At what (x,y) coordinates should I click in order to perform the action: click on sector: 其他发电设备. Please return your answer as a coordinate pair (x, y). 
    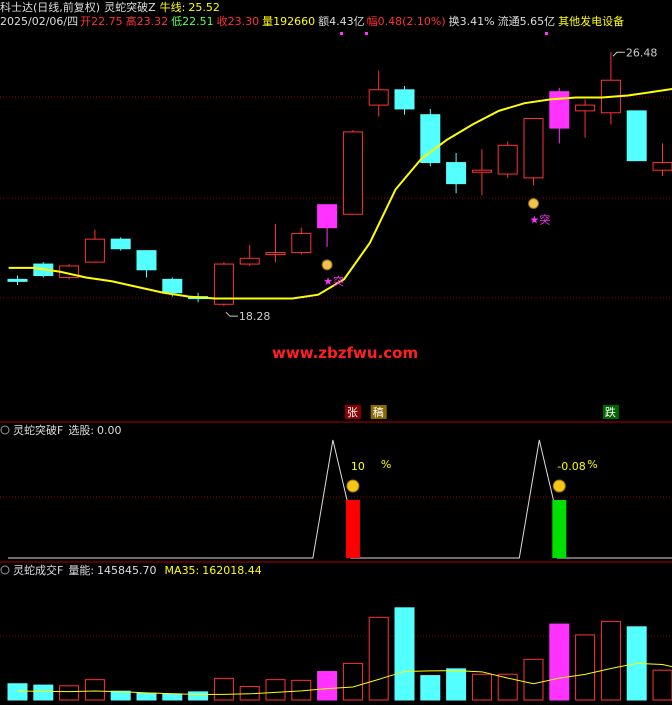
    Looking at the image, I should click on (591, 21).